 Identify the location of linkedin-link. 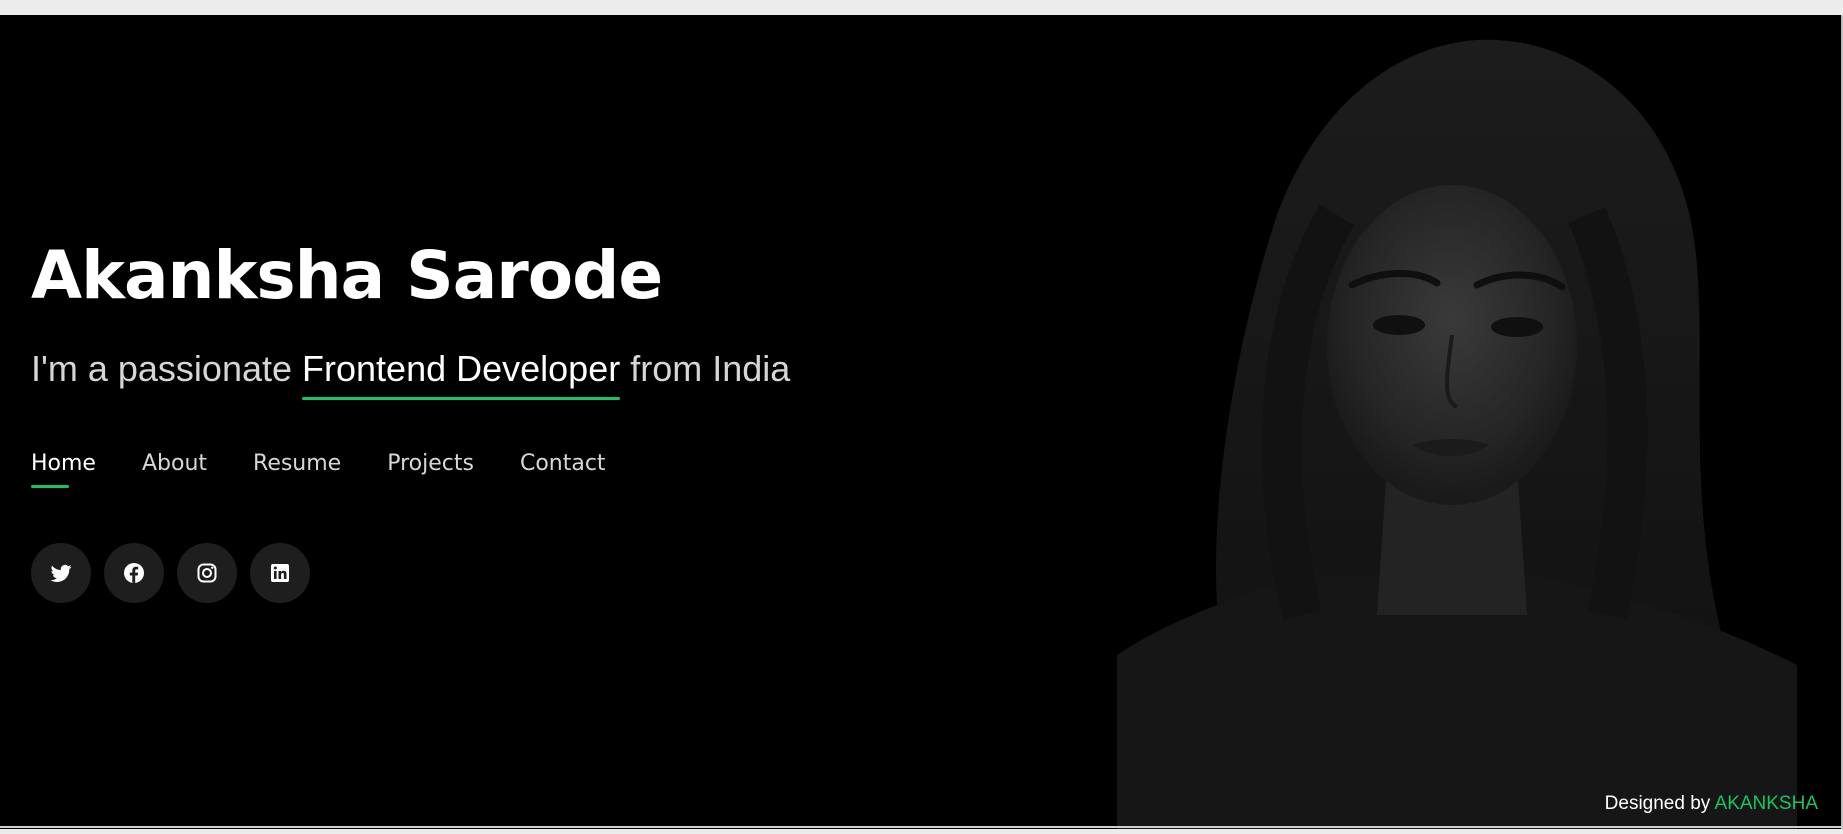
(280, 573).